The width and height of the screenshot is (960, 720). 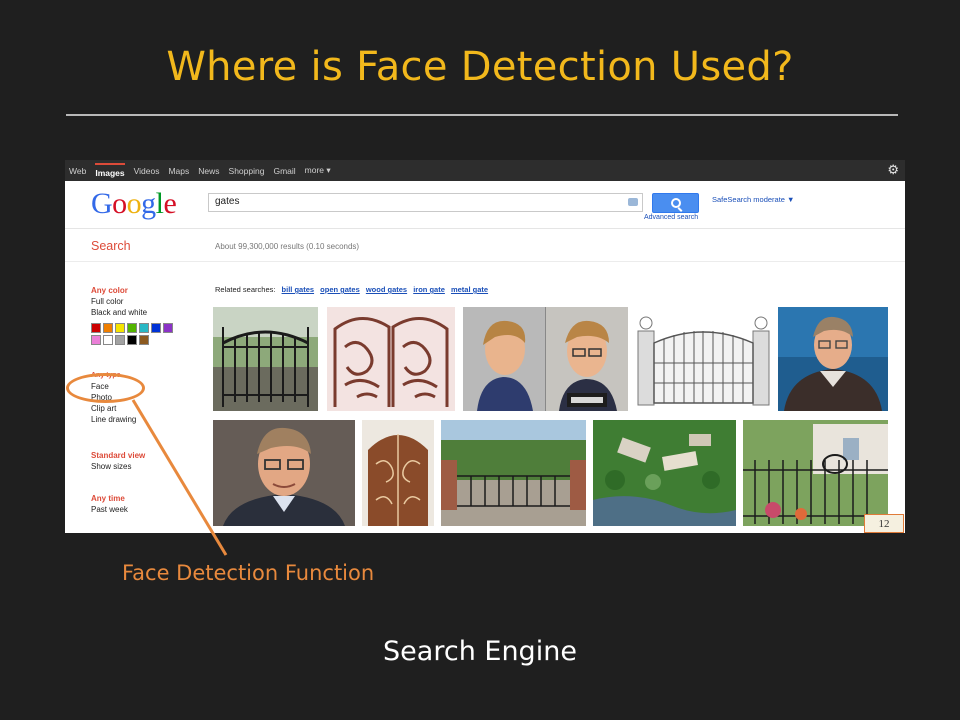 What do you see at coordinates (179, 477) in the screenshot?
I see `callout-arrow` at bounding box center [179, 477].